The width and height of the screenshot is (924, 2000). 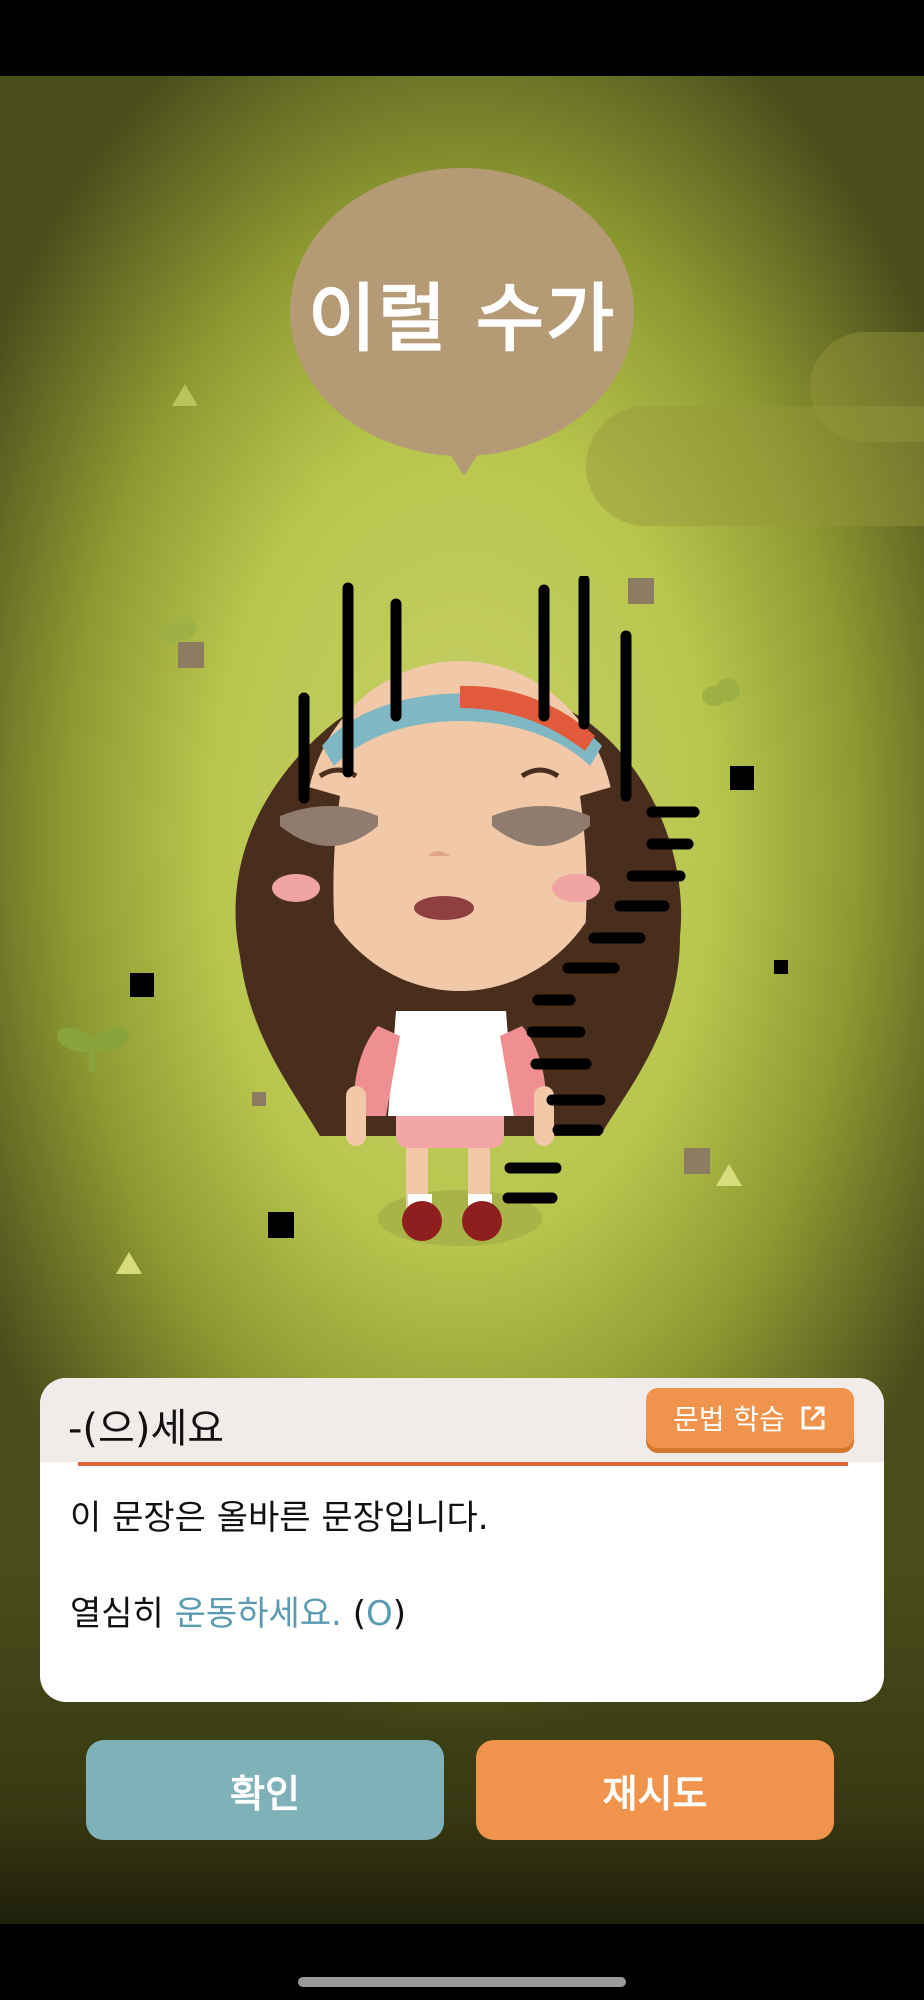 I want to click on external-link-icon, so click(x=813, y=1418).